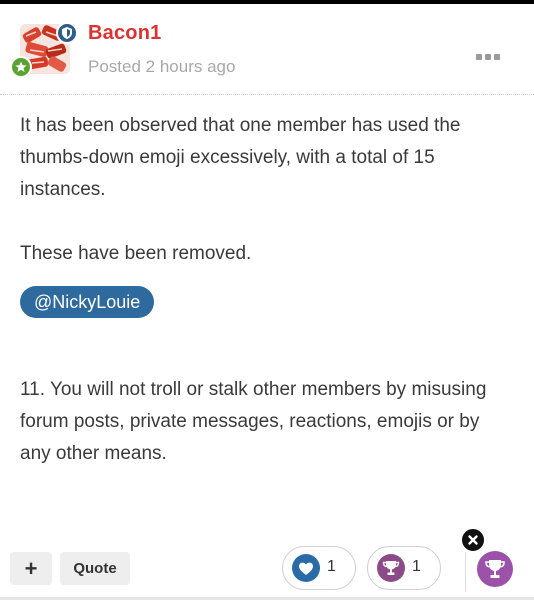  What do you see at coordinates (124, 33) in the screenshot?
I see `author-name: Bacon1` at bounding box center [124, 33].